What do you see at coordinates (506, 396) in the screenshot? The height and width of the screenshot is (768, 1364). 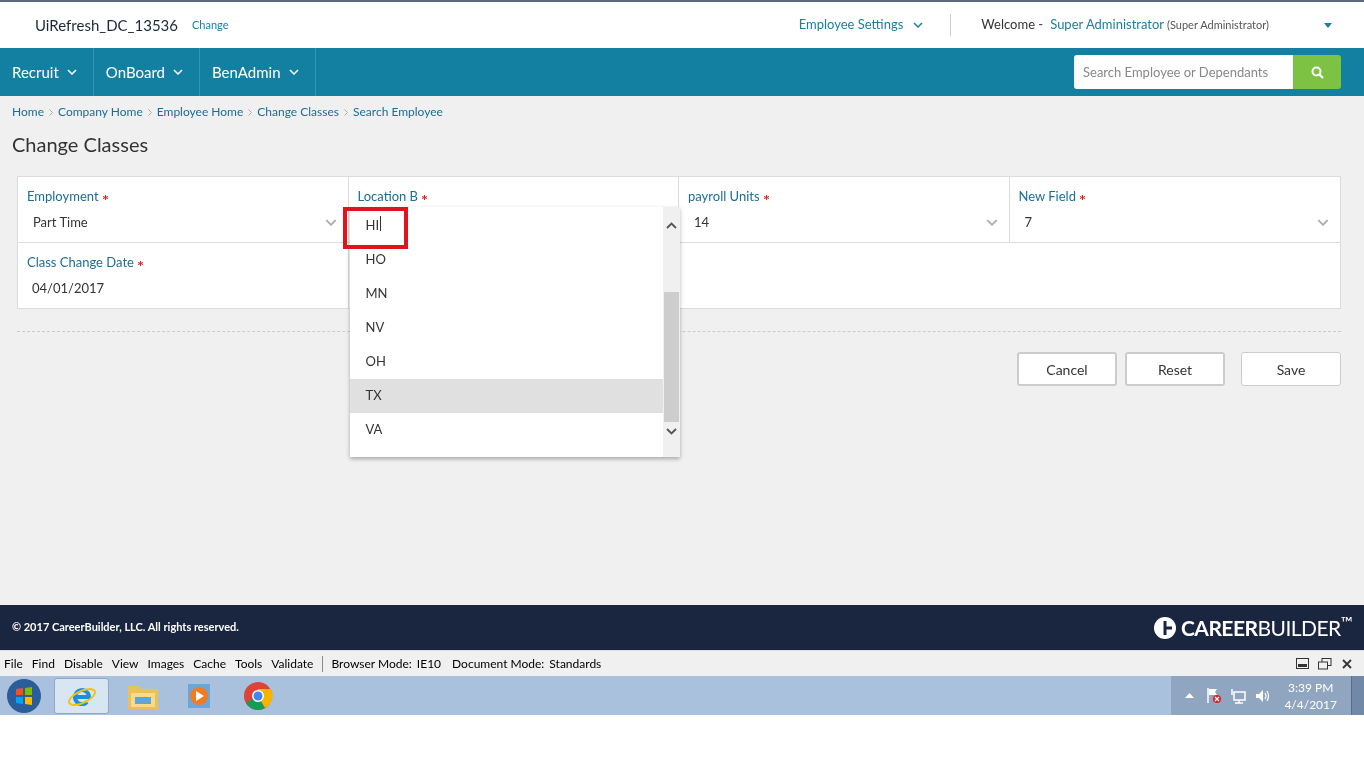 I see `dropdown-option: TX` at bounding box center [506, 396].